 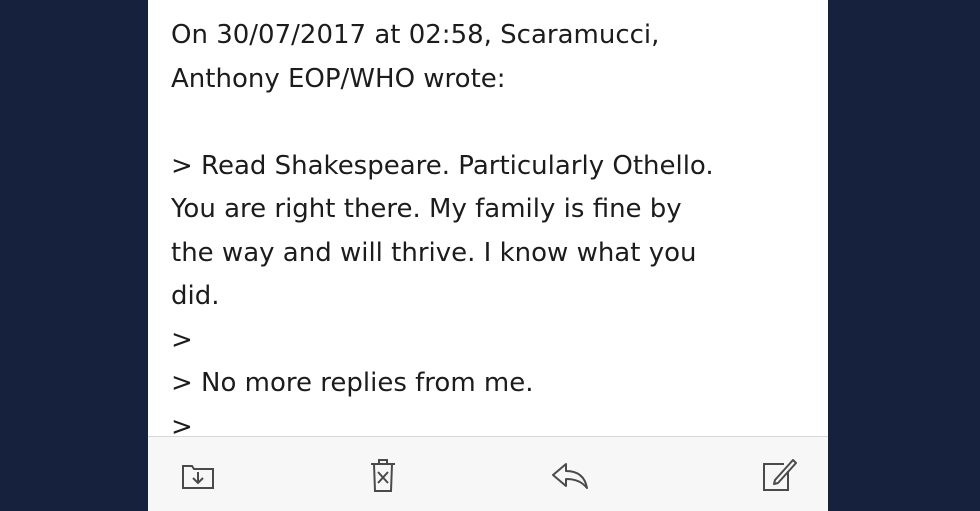 I want to click on reply-icon, so click(x=570, y=476).